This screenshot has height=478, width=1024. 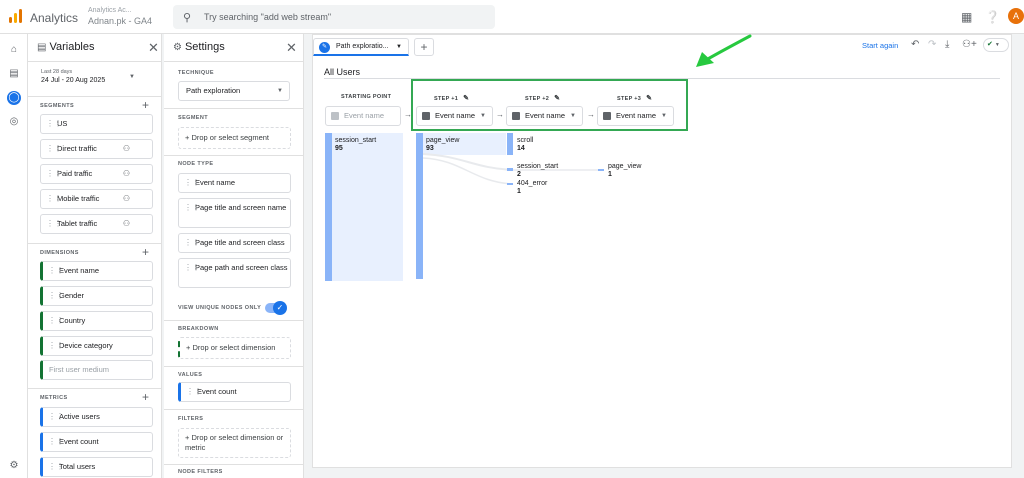 What do you see at coordinates (73, 76) in the screenshot?
I see `date-range-picker: Last 28 days 24 Jul - 20 Aug 2025` at bounding box center [73, 76].